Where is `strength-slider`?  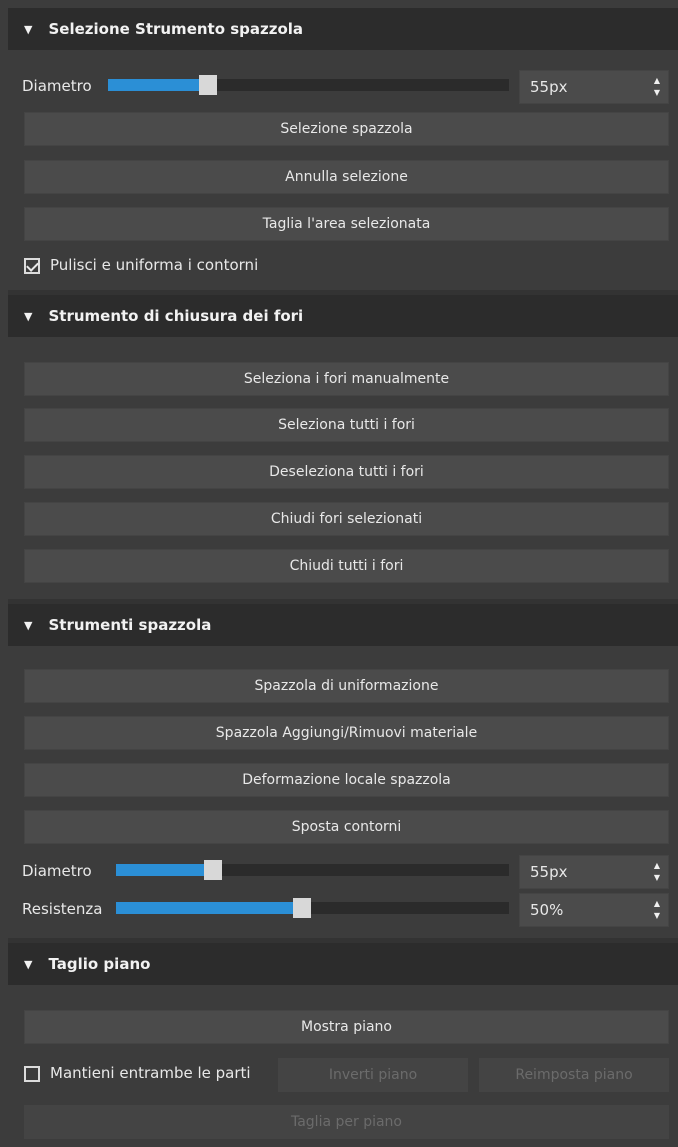 strength-slider is located at coordinates (312, 908).